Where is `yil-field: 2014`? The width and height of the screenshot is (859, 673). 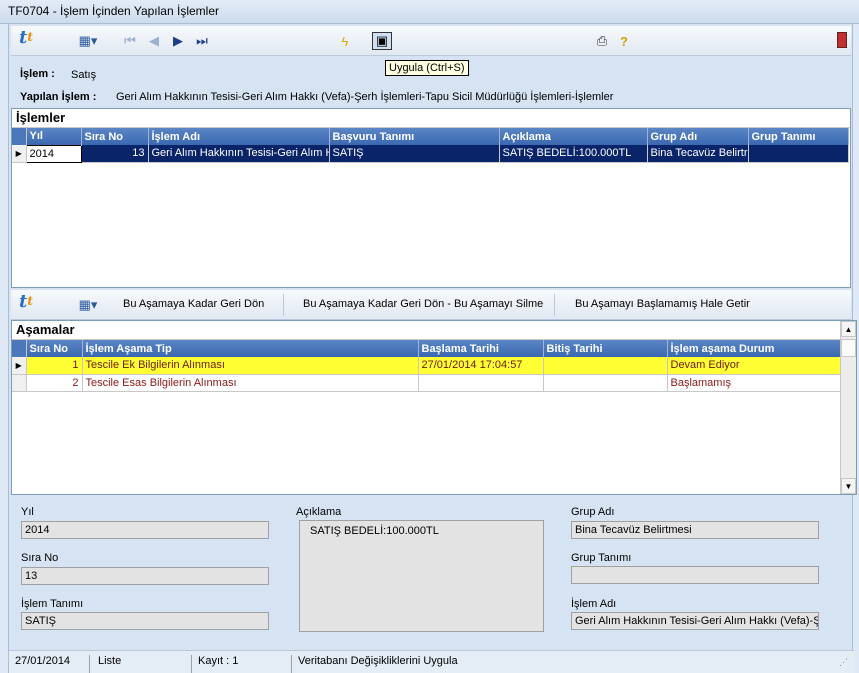 yil-field: 2014 is located at coordinates (145, 530).